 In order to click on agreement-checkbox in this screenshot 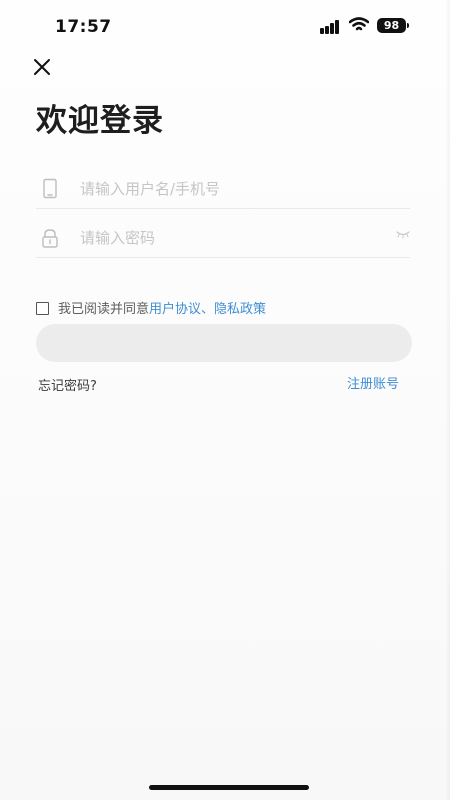, I will do `click(42, 308)`.